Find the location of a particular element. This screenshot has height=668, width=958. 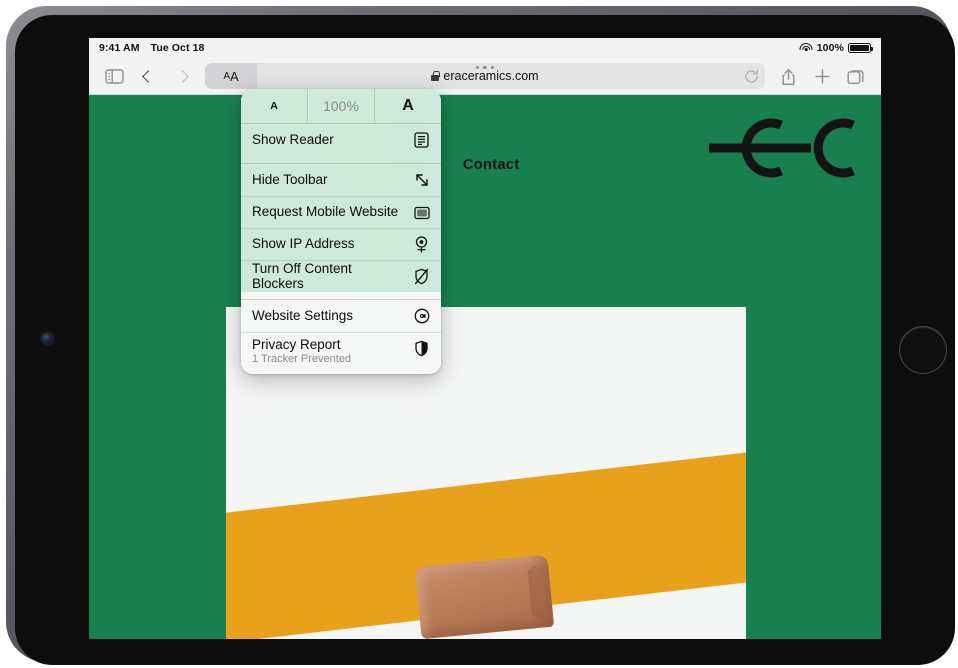

status-bar-left: 9:41 AM Tue Oct 18 is located at coordinates (151, 48).